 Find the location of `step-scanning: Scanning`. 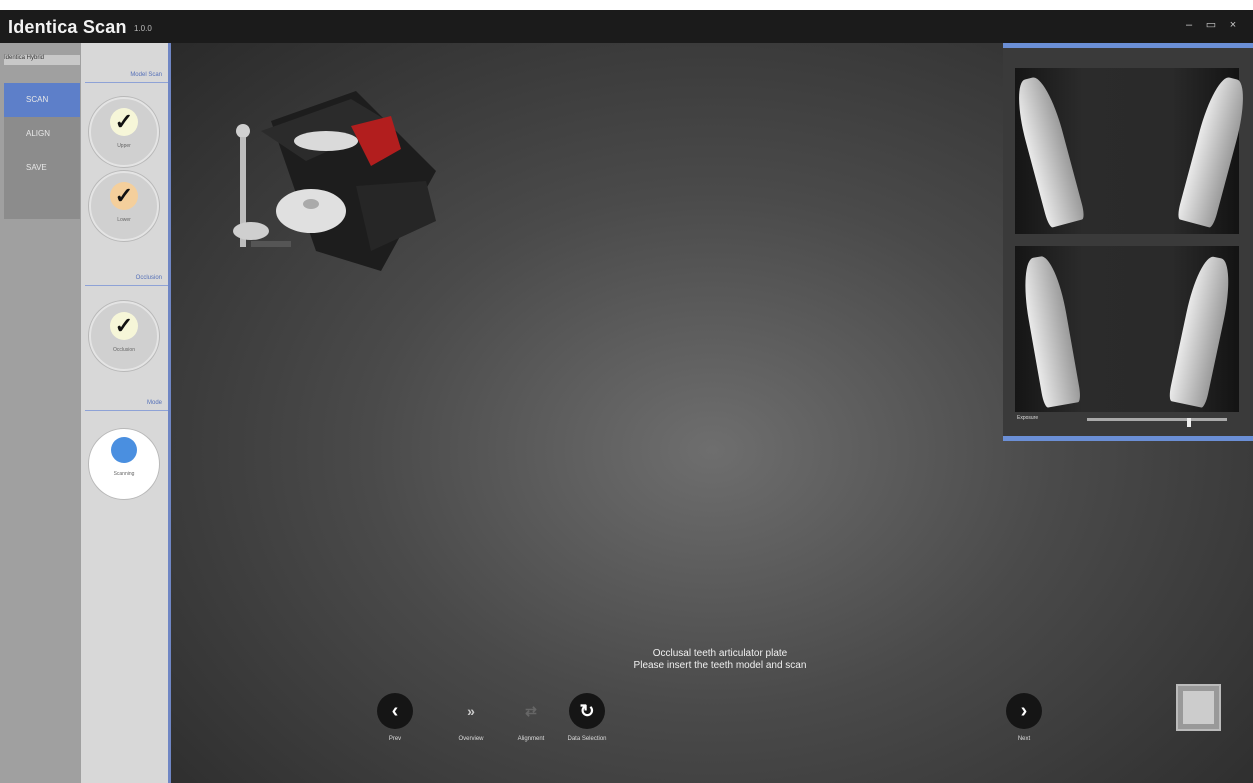

step-scanning: Scanning is located at coordinates (124, 464).